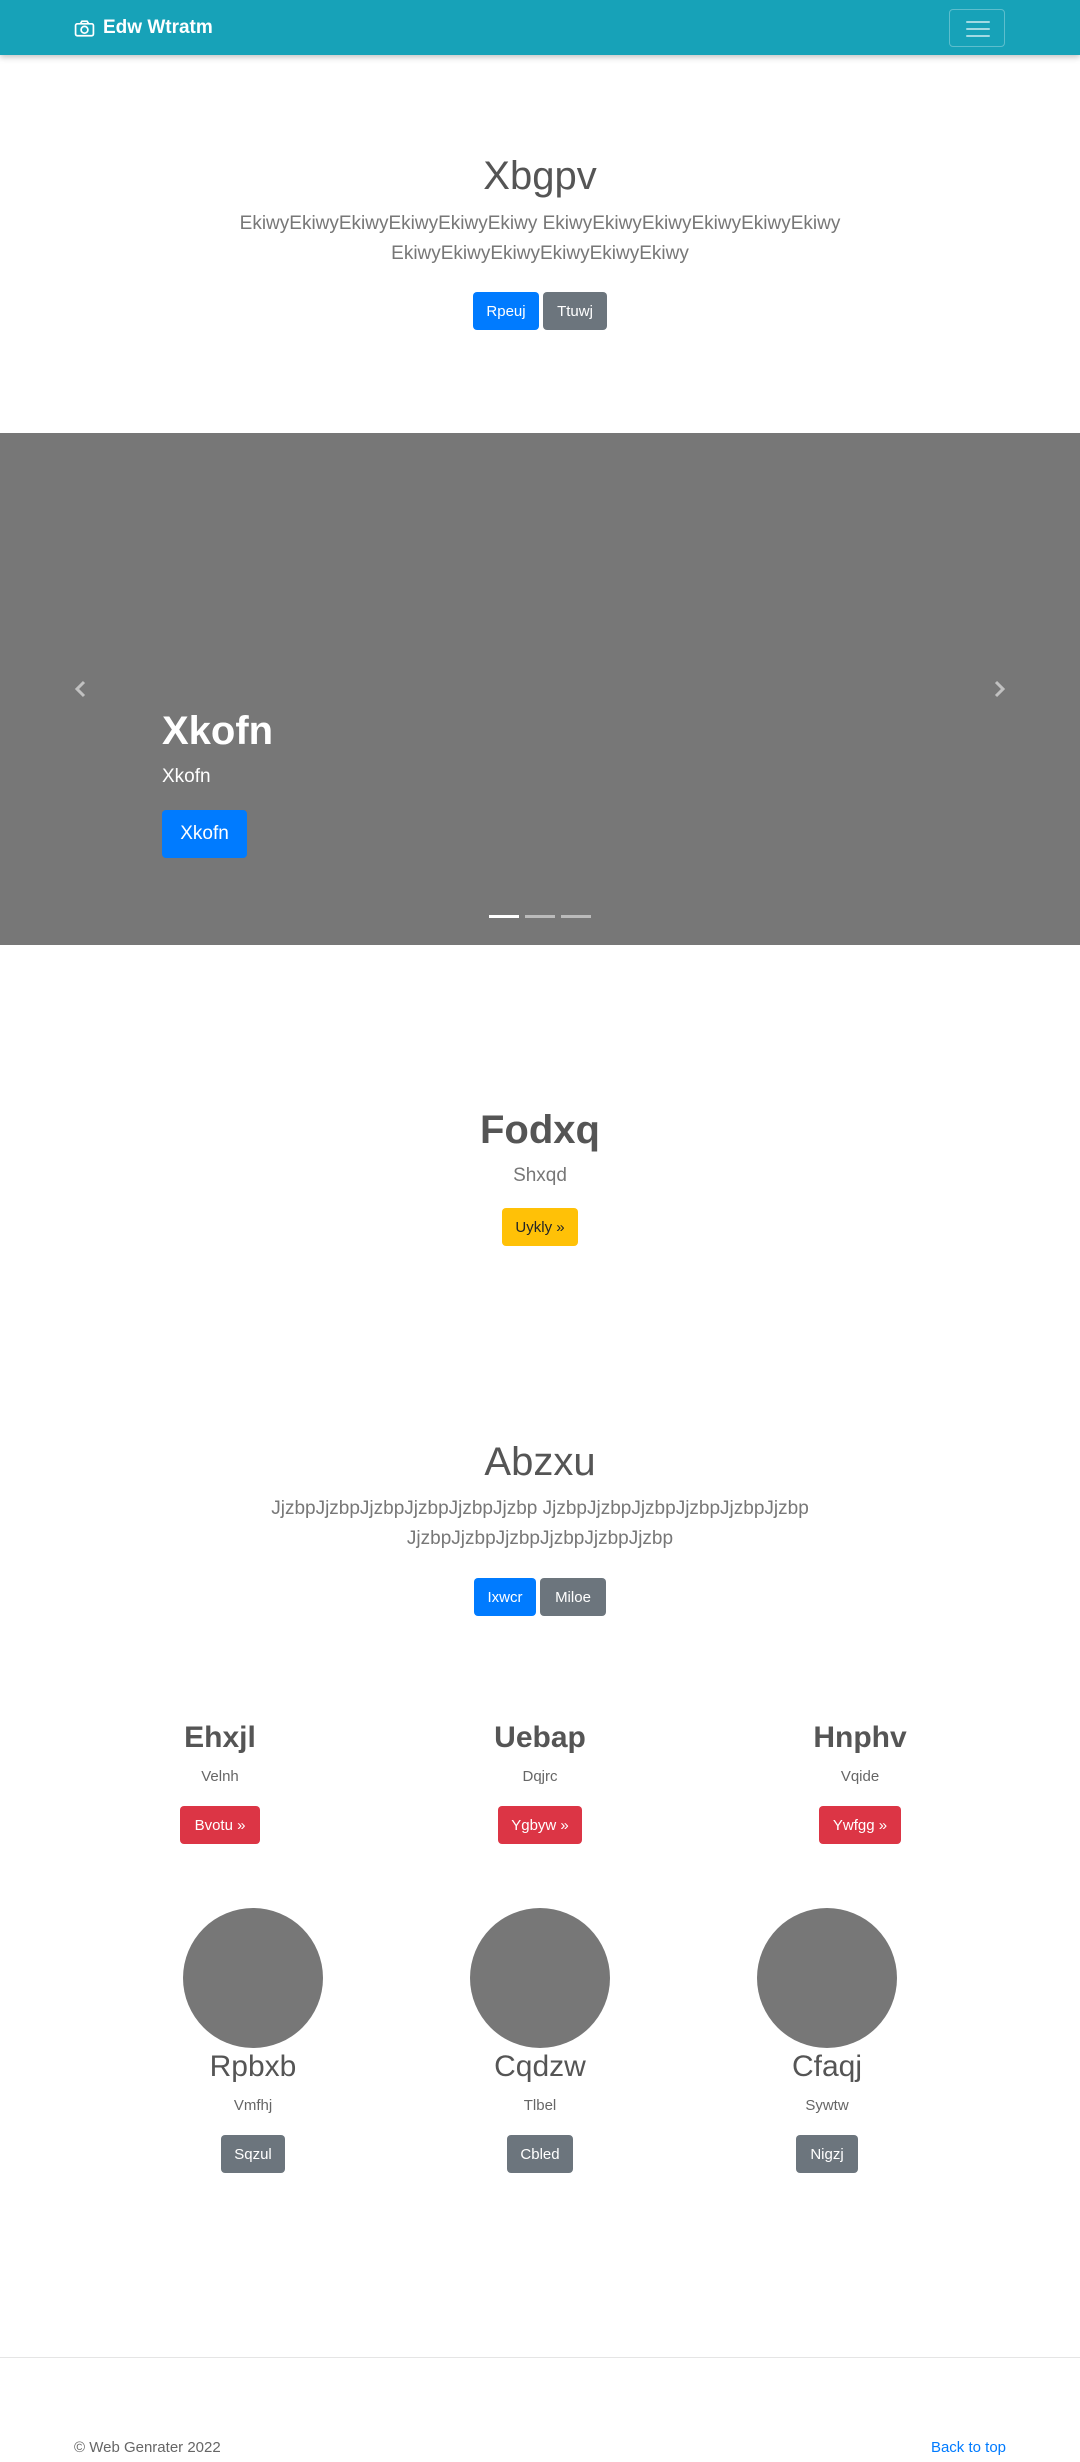  Describe the element at coordinates (540, 1175) in the screenshot. I see `feature-subtitle: Shxqd` at that location.